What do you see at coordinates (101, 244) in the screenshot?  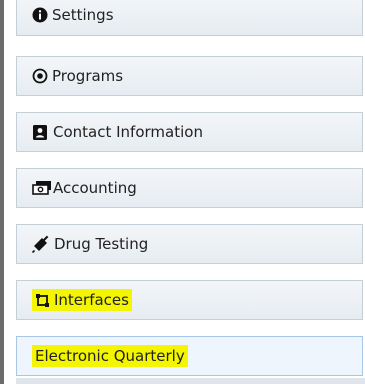 I see `menu-item-label: Drug Testing` at bounding box center [101, 244].